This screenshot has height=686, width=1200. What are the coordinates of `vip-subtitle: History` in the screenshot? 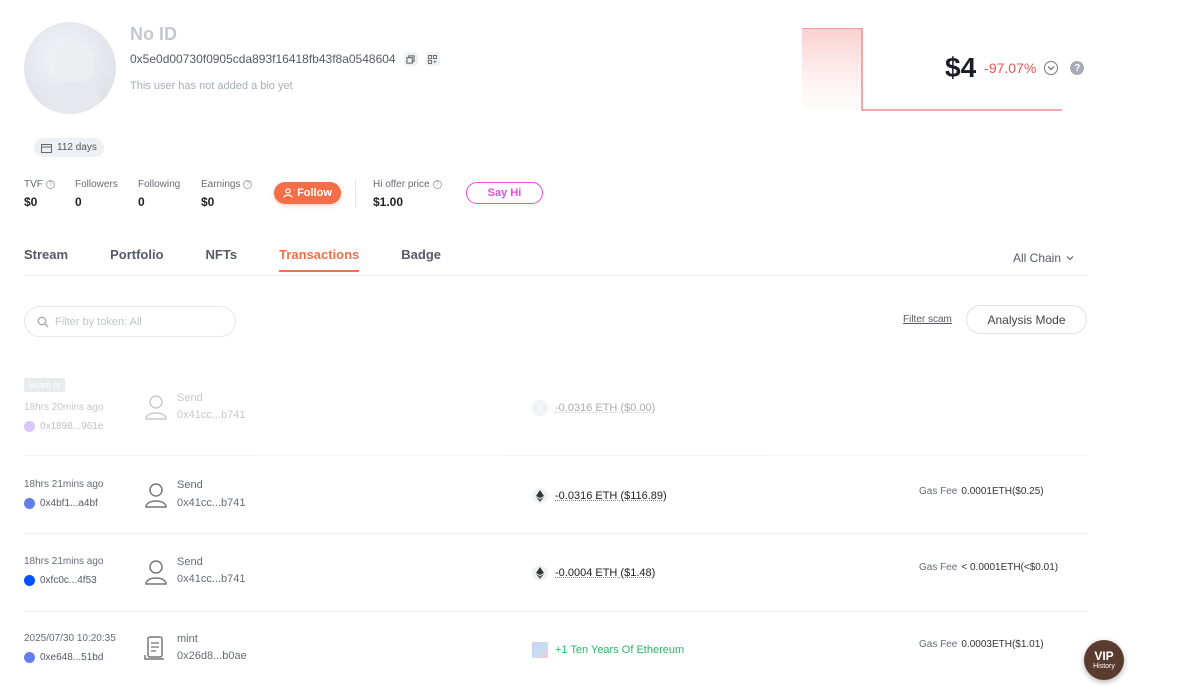 It's located at (1104, 666).